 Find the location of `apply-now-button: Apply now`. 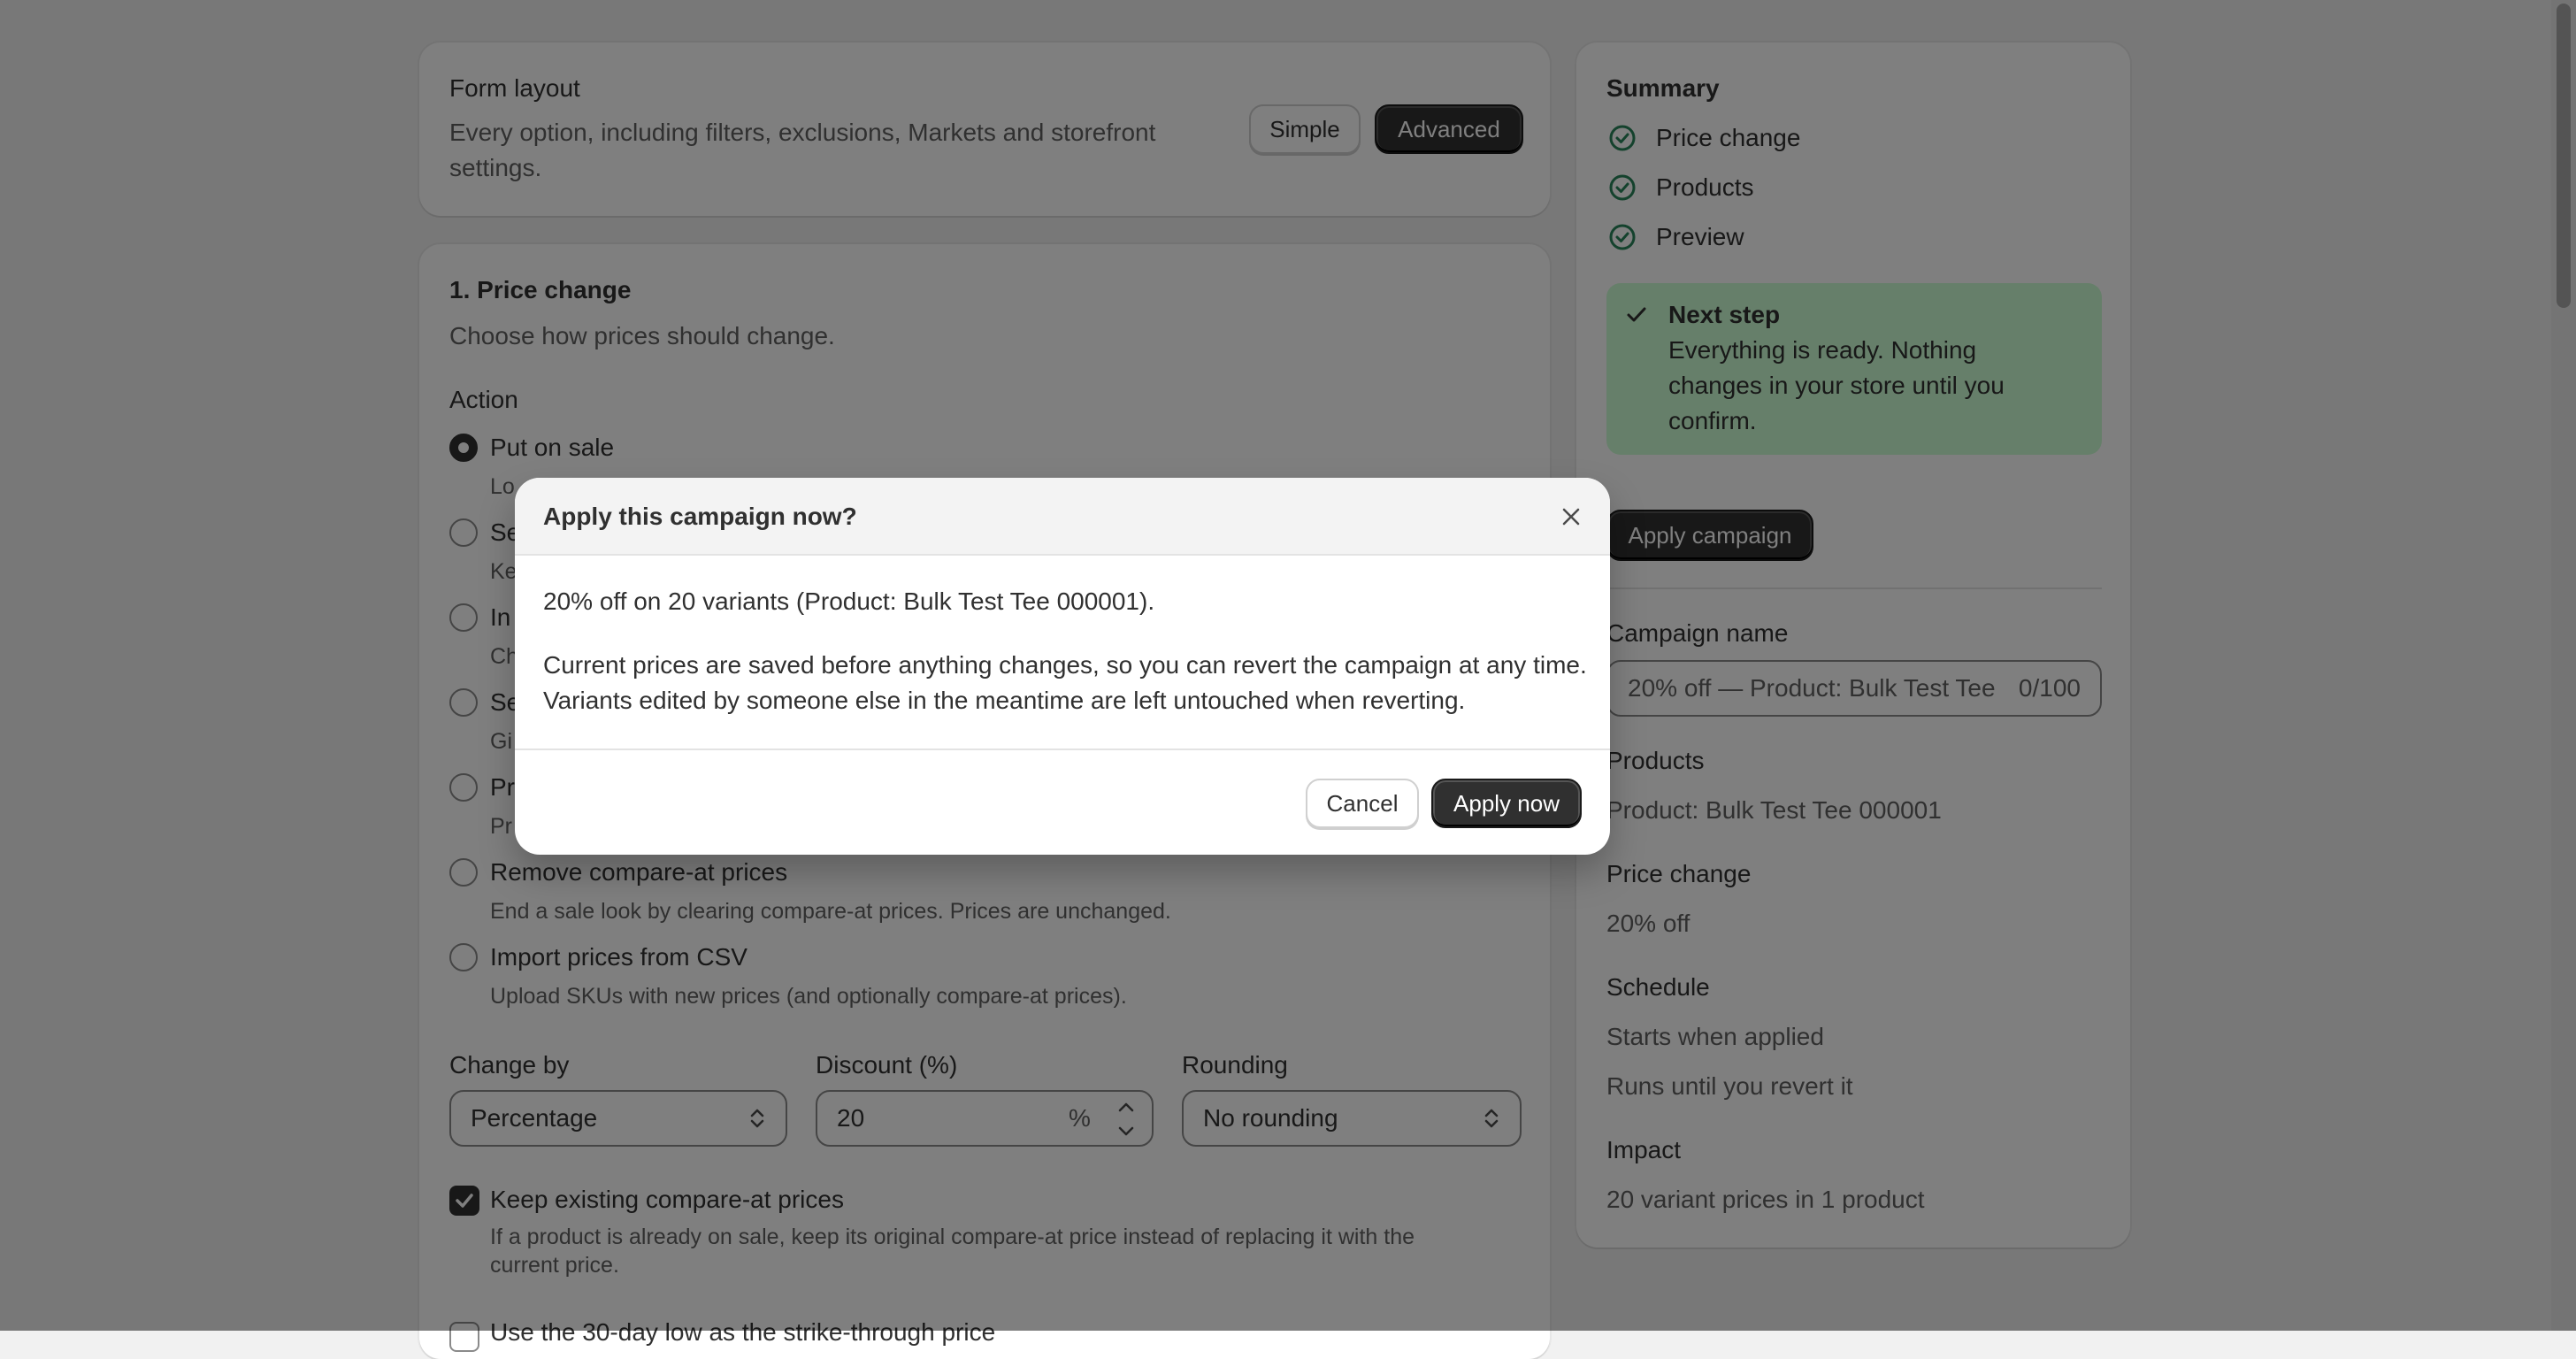

apply-now-button: Apply now is located at coordinates (1506, 803).